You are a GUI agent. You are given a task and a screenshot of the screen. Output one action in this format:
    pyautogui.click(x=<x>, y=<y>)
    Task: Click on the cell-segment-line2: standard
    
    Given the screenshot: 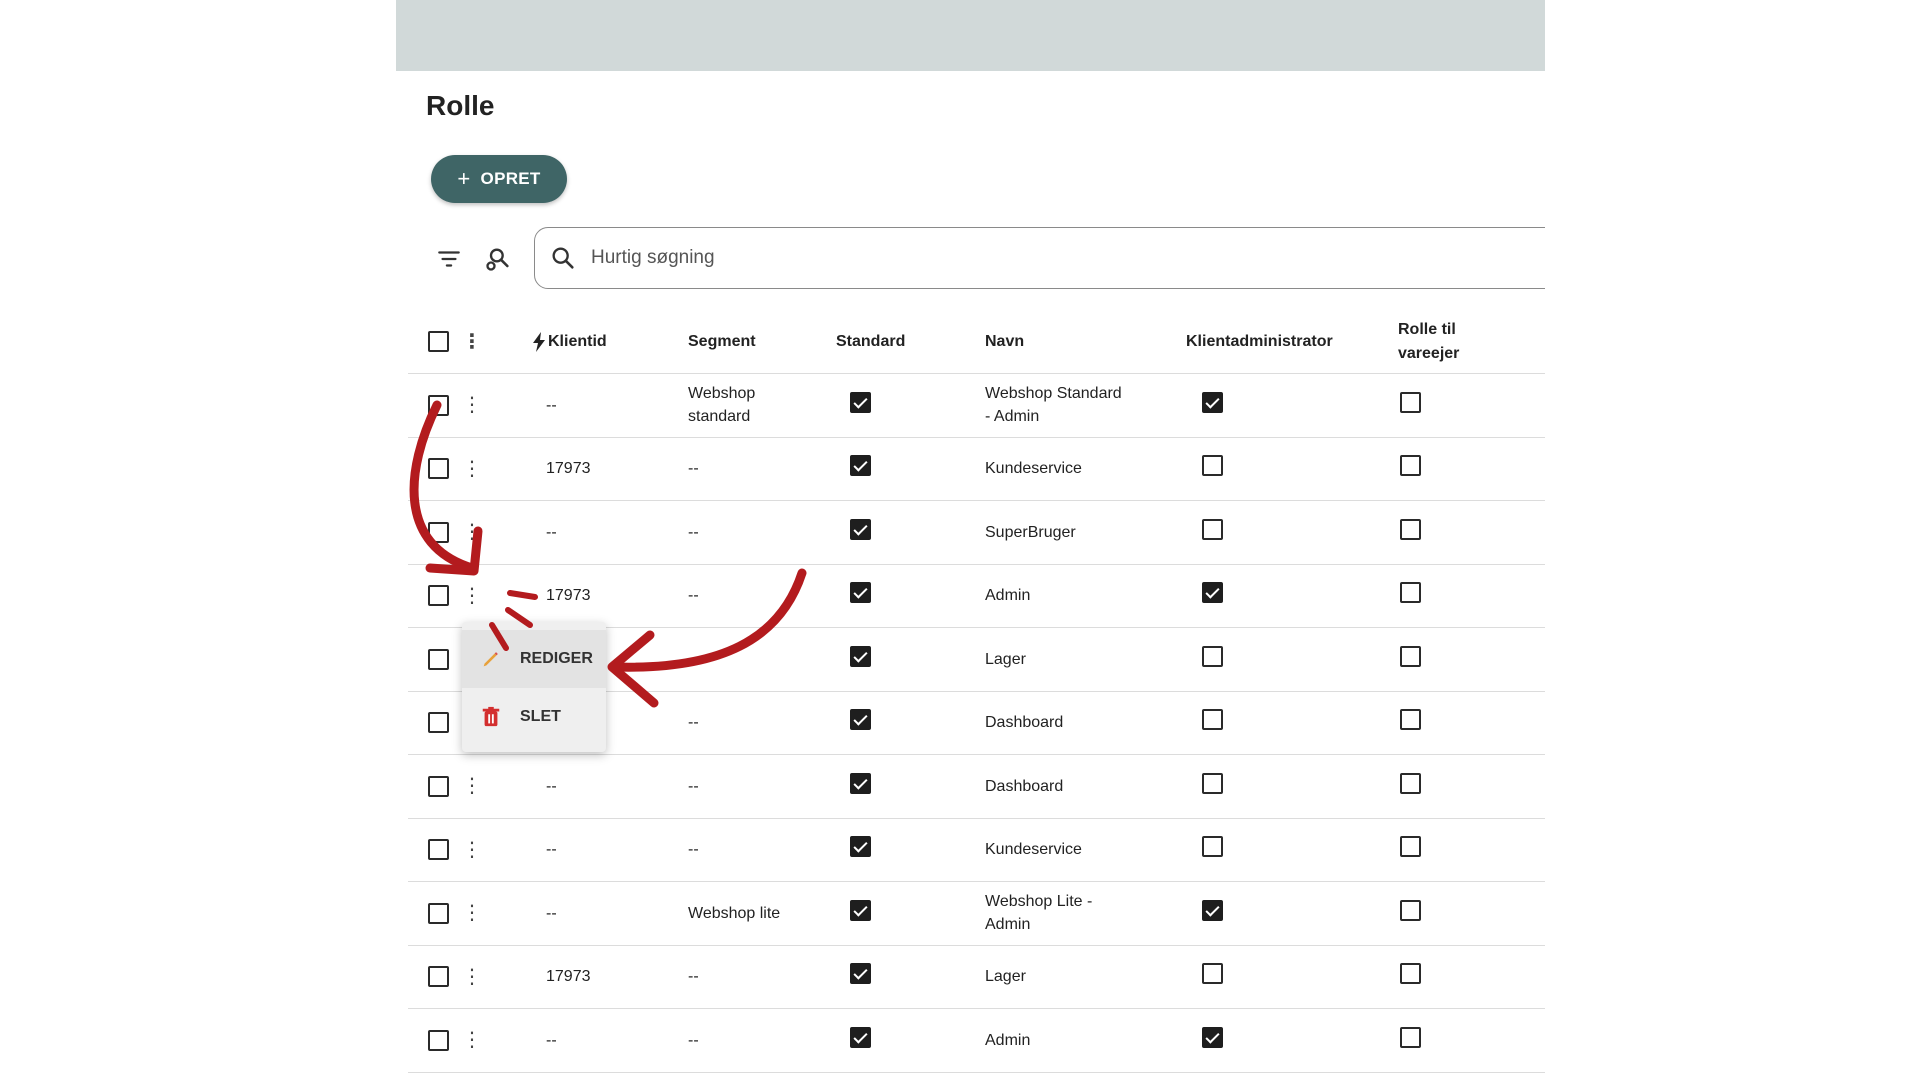 What is the action you would take?
    pyautogui.click(x=719, y=417)
    